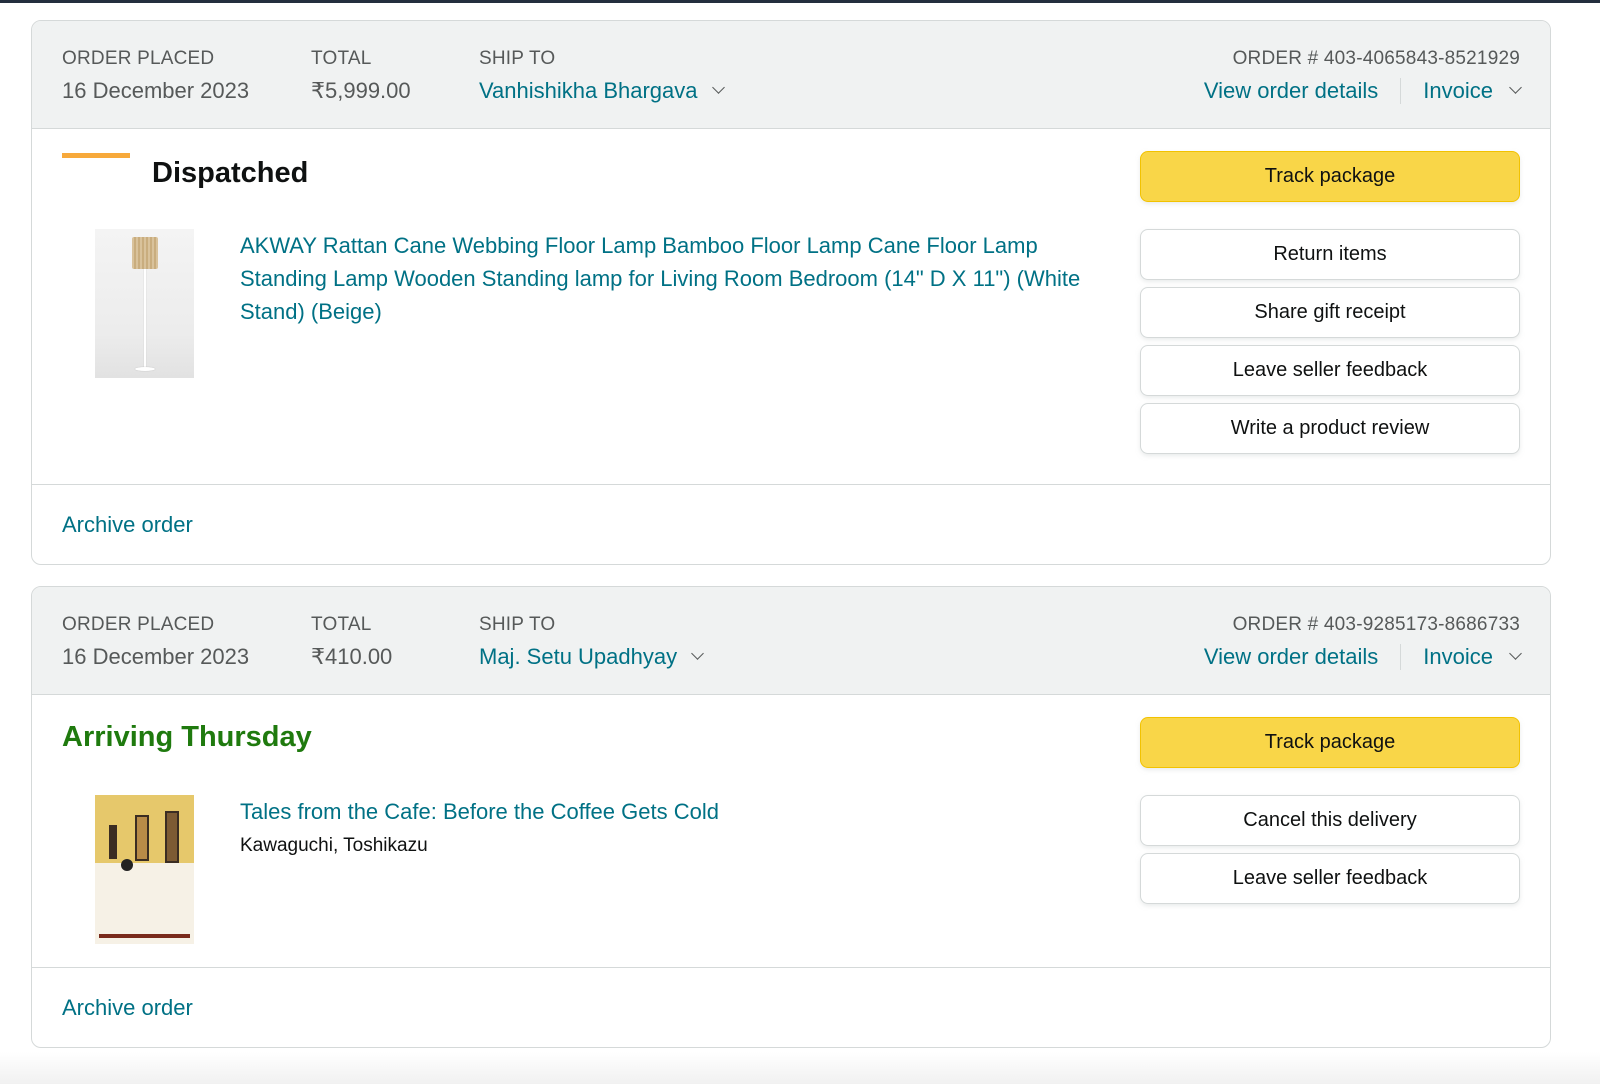 This screenshot has width=1600, height=1084. I want to click on total-value: ₹410.00, so click(352, 656).